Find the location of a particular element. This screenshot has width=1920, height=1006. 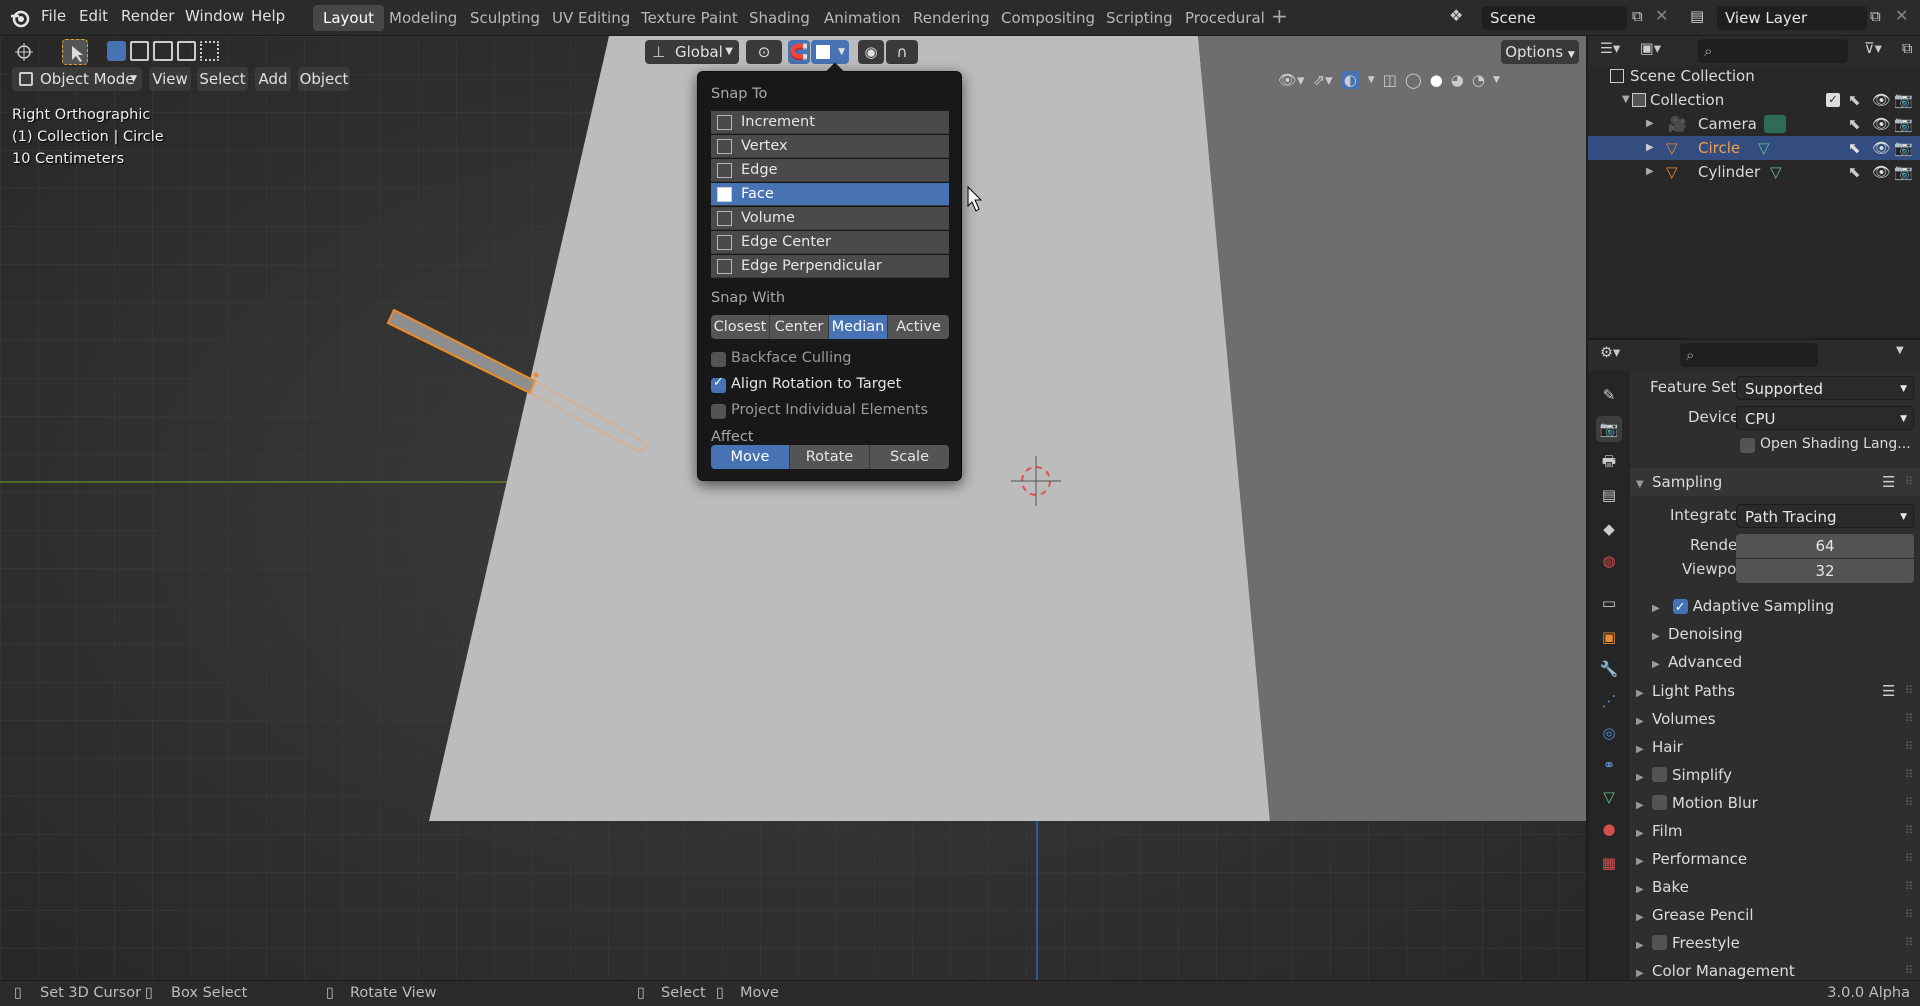

options-dropdown: Options ▼ is located at coordinates (1540, 52).